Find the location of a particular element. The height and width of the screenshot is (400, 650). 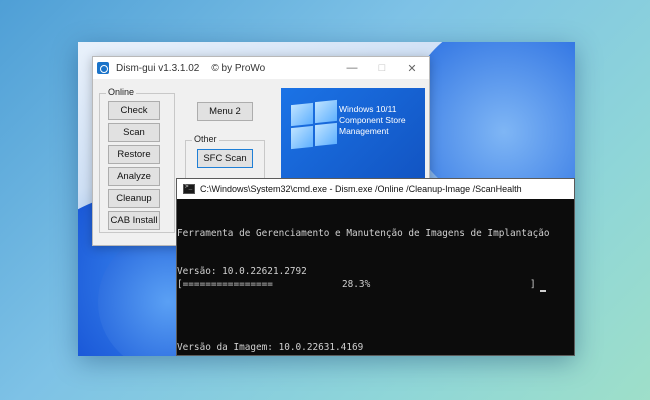

component-store-banner: Windows 10/11 Component Store Management is located at coordinates (353, 135).